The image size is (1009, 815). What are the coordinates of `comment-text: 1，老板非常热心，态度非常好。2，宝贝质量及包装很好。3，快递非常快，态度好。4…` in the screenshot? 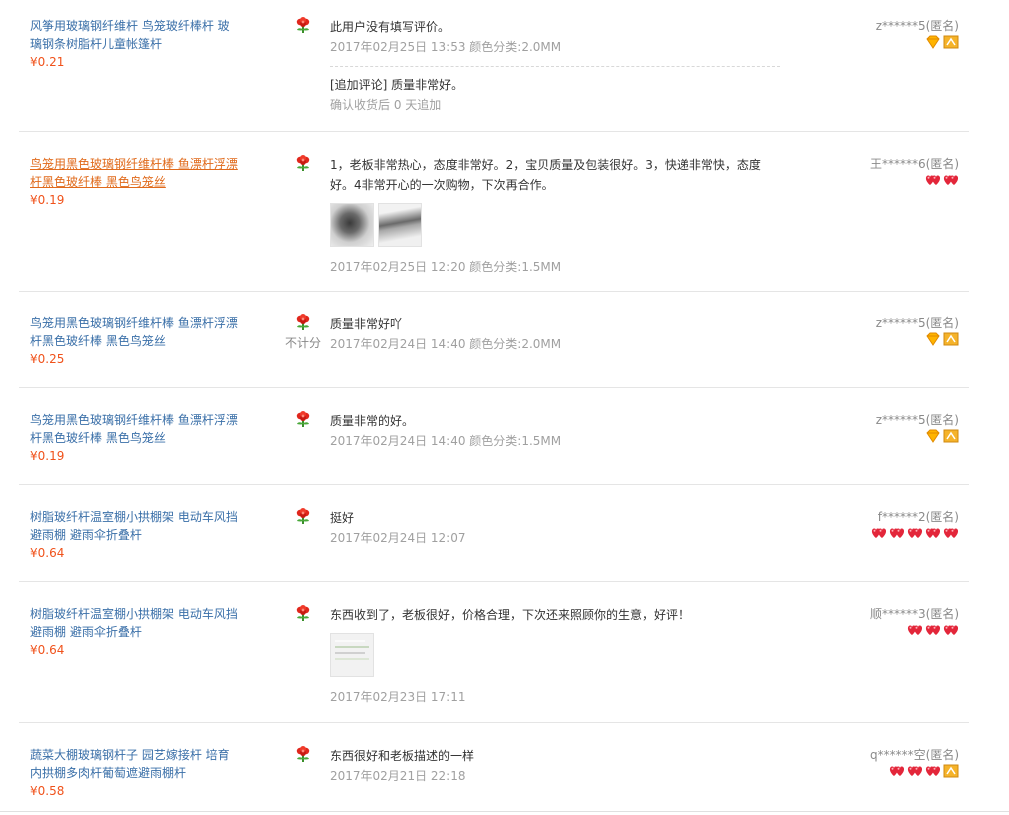 It's located at (545, 175).